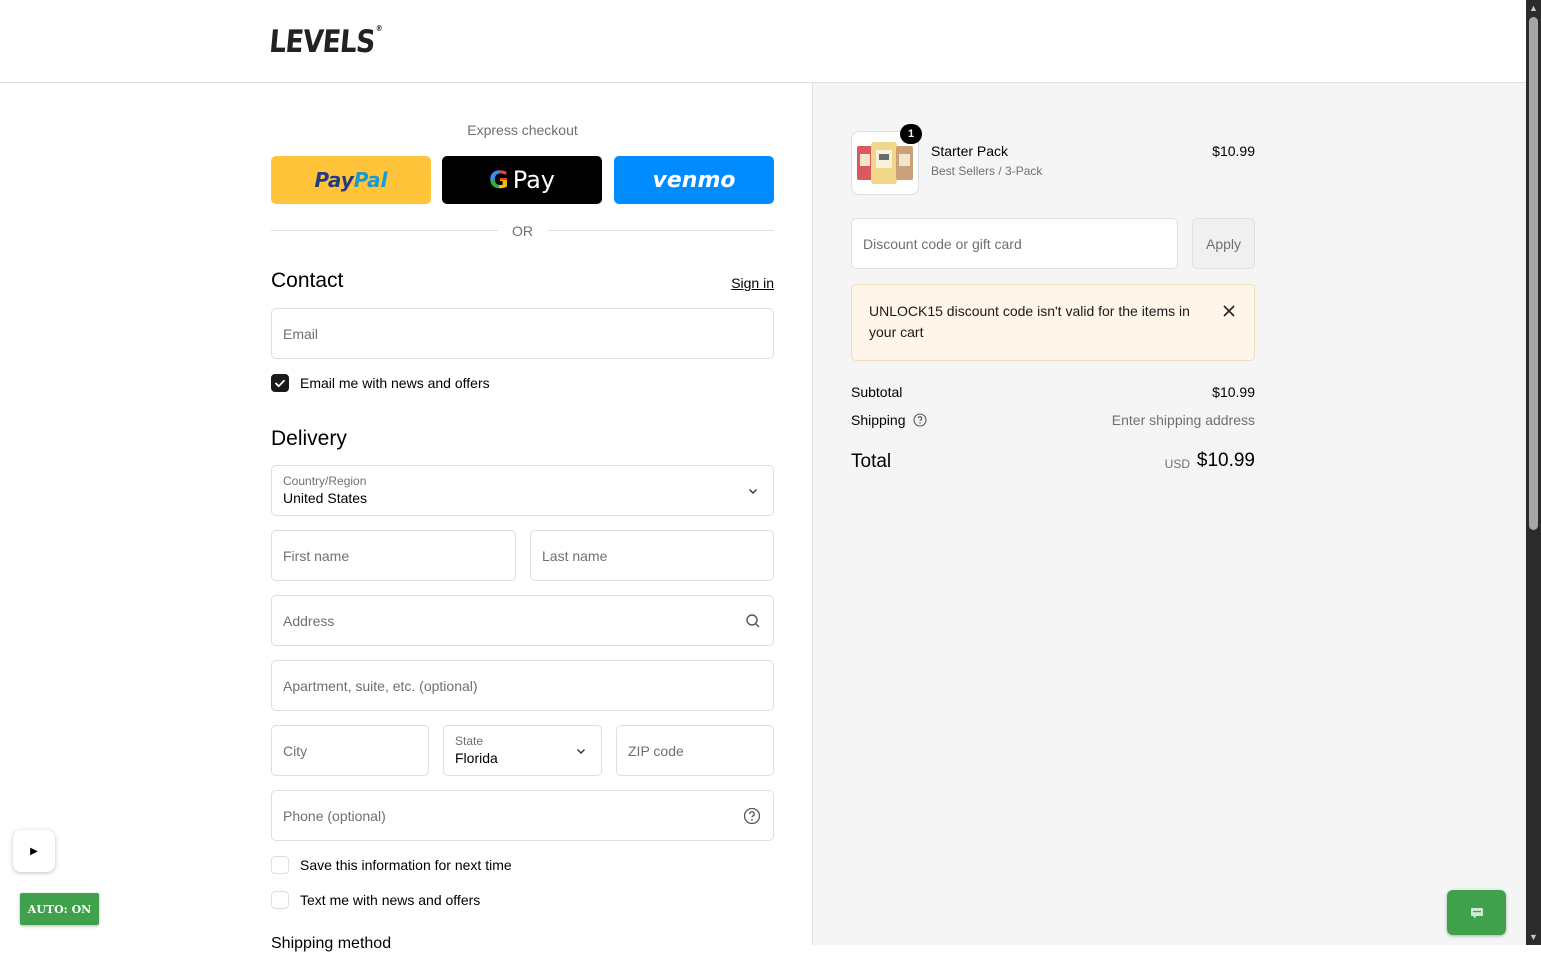 Image resolution: width=1541 pixels, height=953 pixels. I want to click on subtotal-value: $10.99, so click(1233, 392).